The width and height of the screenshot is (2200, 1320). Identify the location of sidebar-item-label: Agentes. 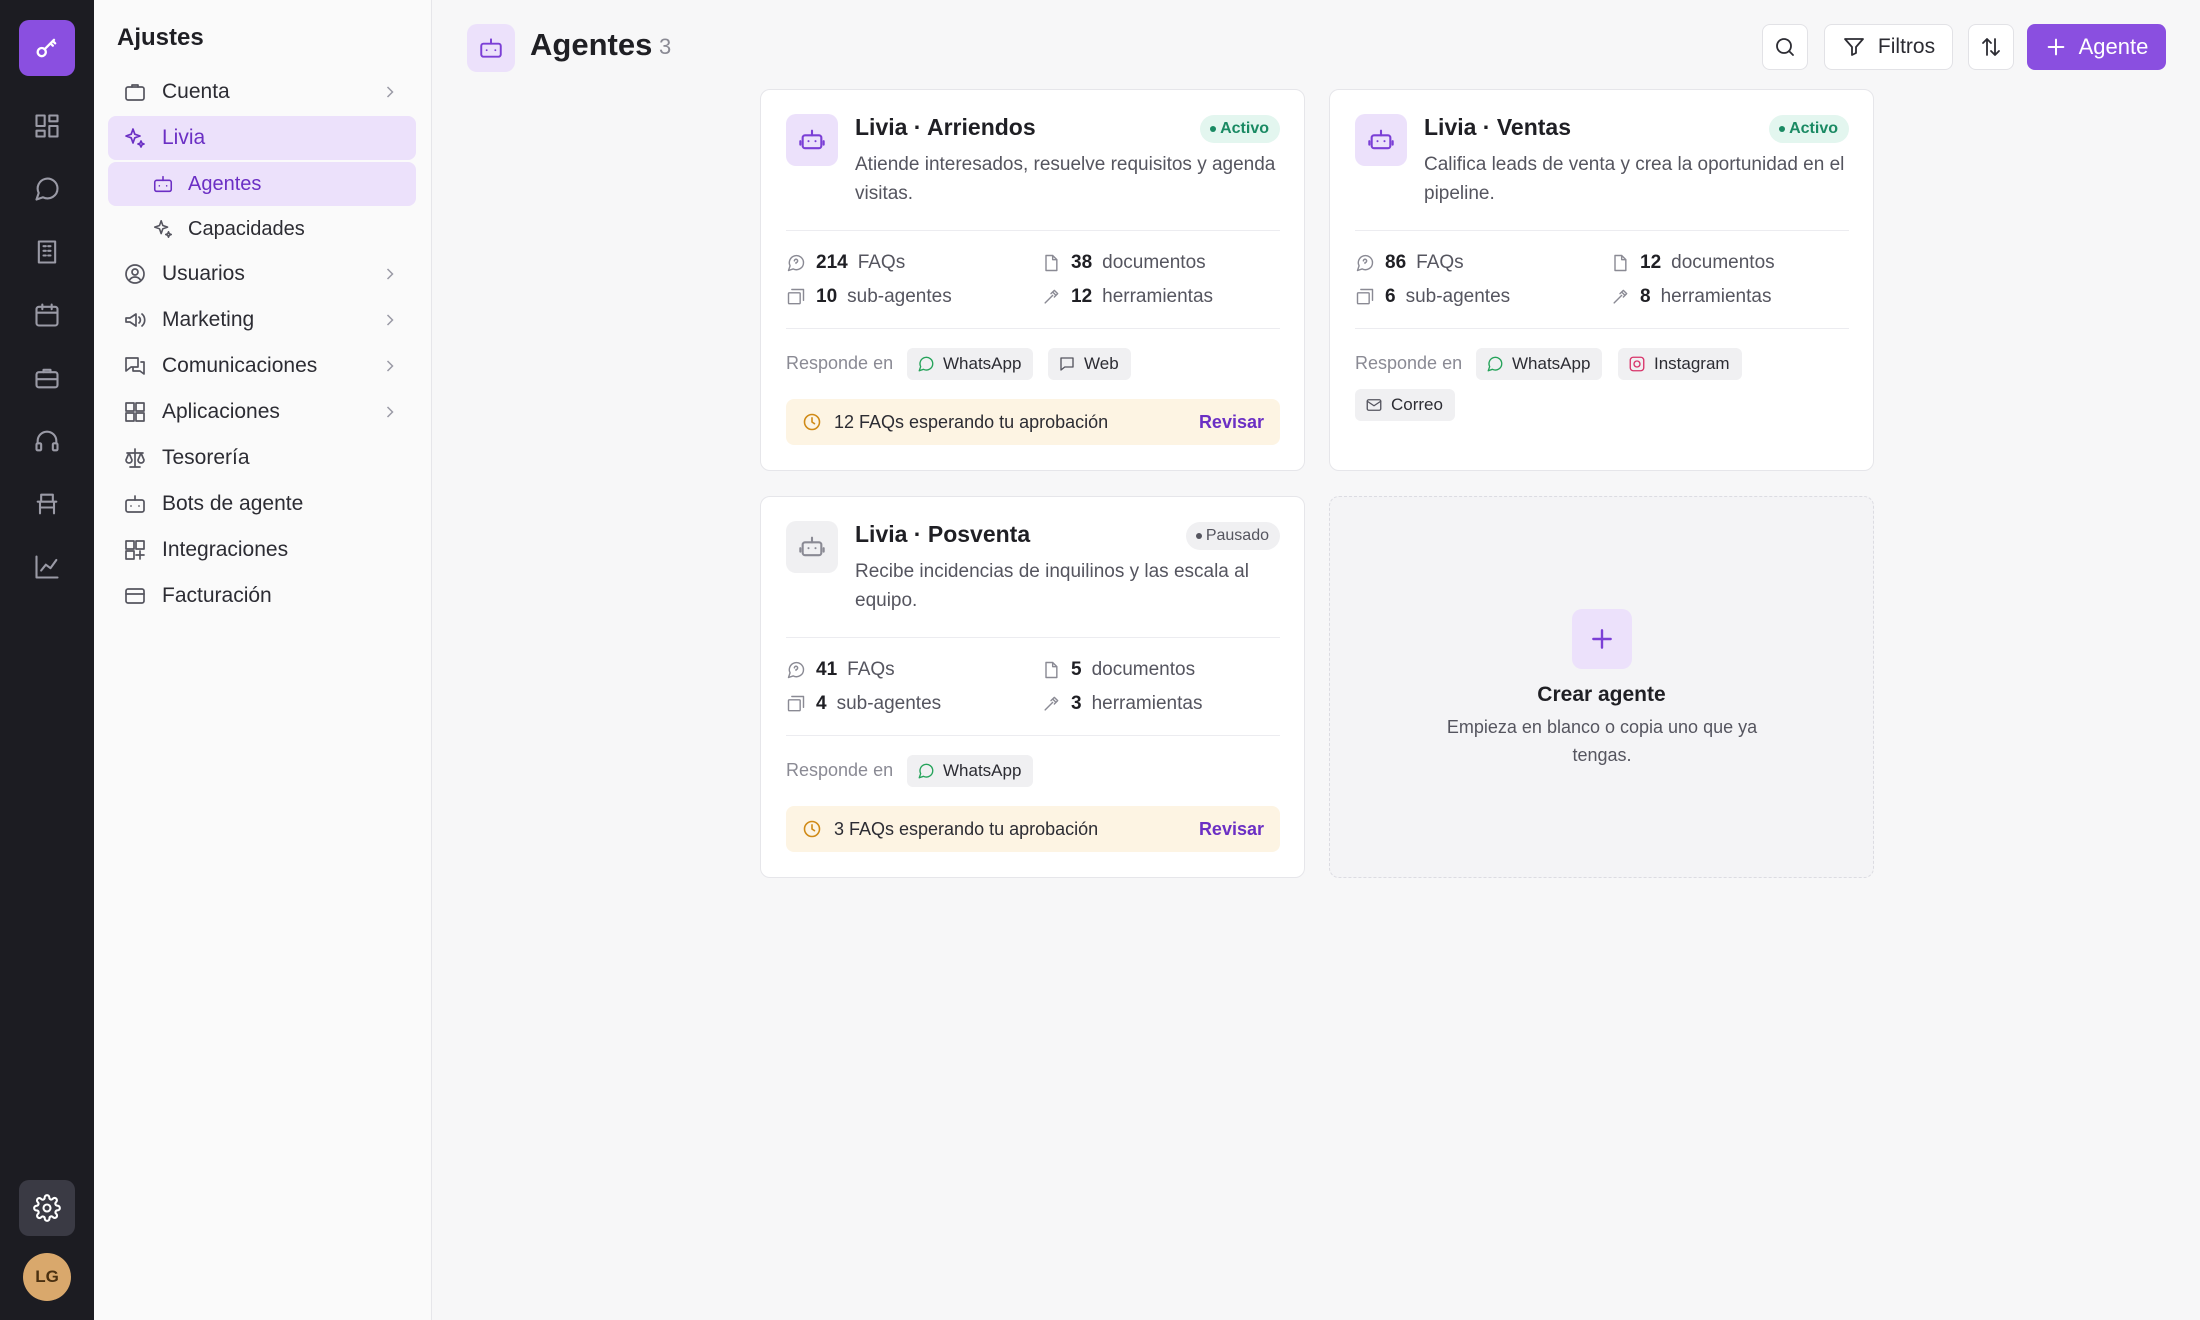
(225, 183).